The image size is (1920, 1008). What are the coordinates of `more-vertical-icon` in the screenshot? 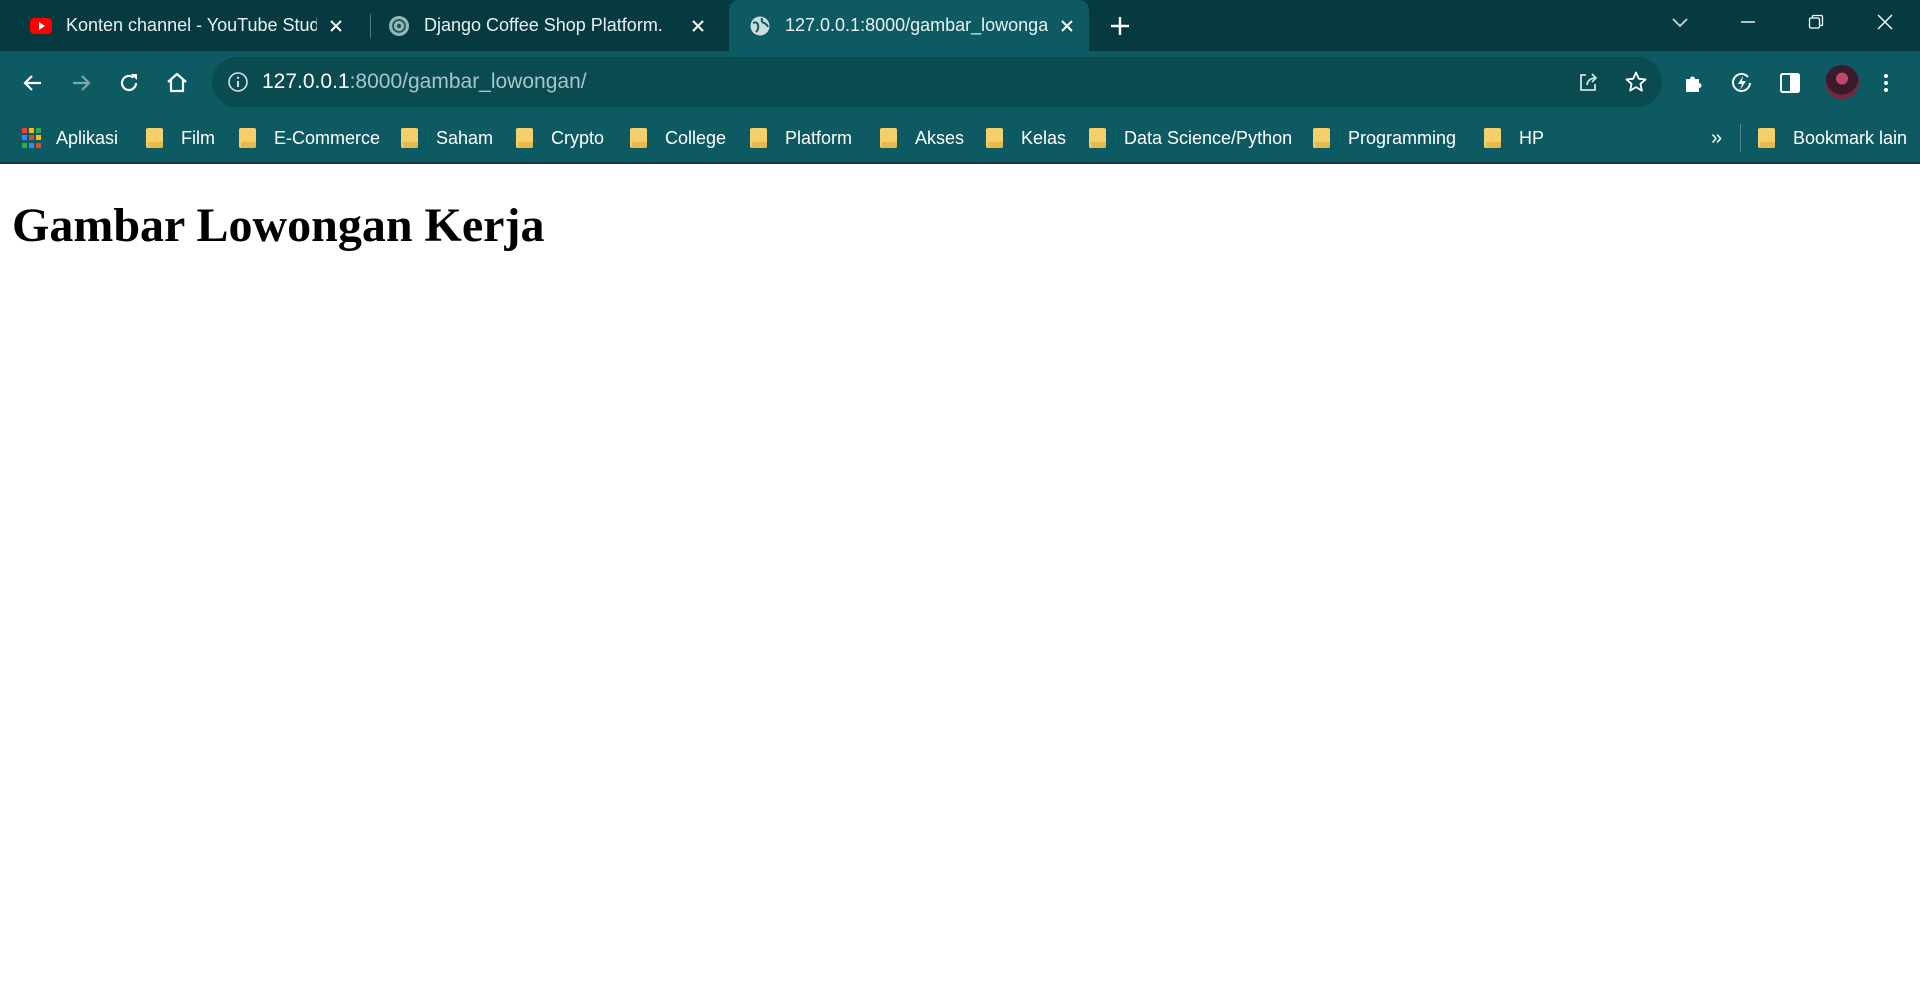 It's located at (1886, 83).